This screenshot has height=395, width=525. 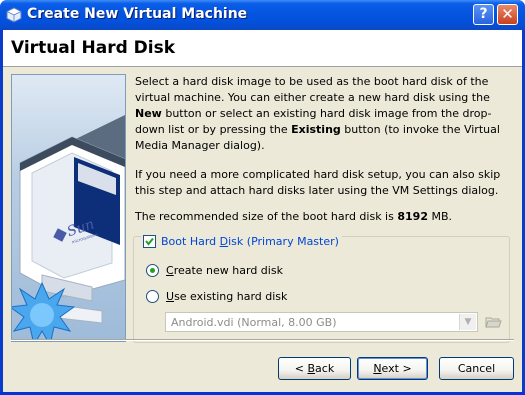 What do you see at coordinates (152, 296) in the screenshot?
I see `use-existing-disk-radio` at bounding box center [152, 296].